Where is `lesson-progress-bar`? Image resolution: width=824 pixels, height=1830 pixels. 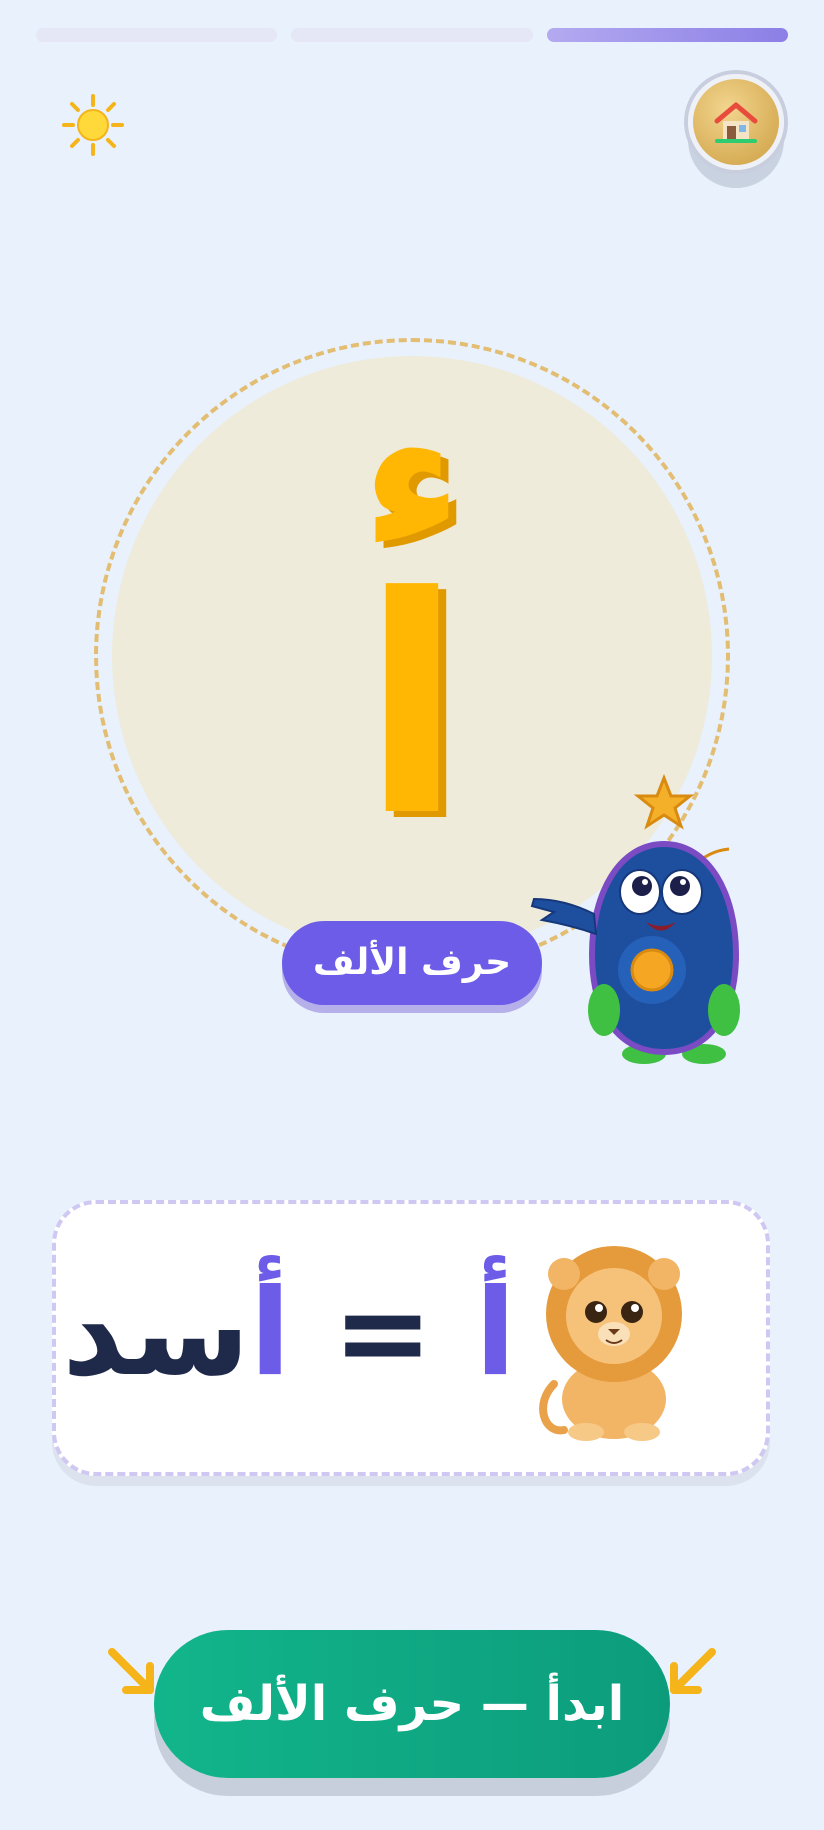 lesson-progress-bar is located at coordinates (412, 35).